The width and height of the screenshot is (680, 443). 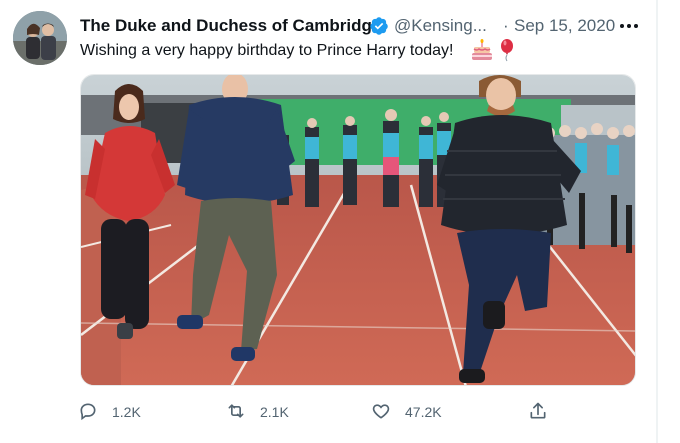 I want to click on share-icon, so click(x=538, y=410).